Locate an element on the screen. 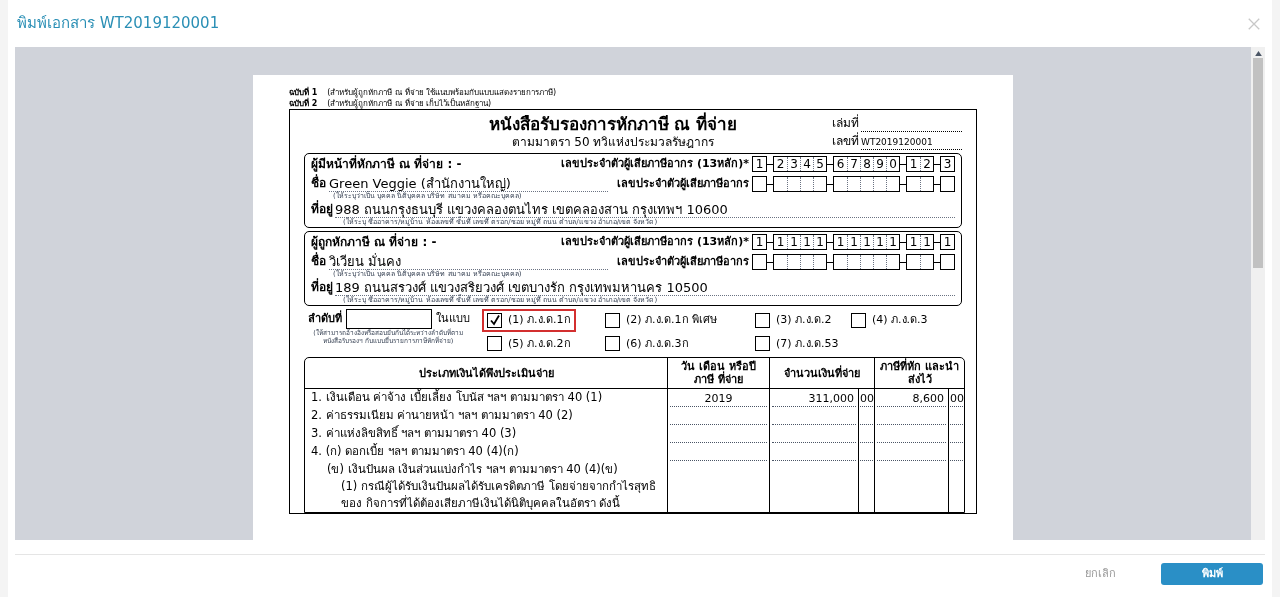 Image resolution: width=1280 pixels, height=597 pixels. document-number-value: WT2019120001 is located at coordinates (911, 142).